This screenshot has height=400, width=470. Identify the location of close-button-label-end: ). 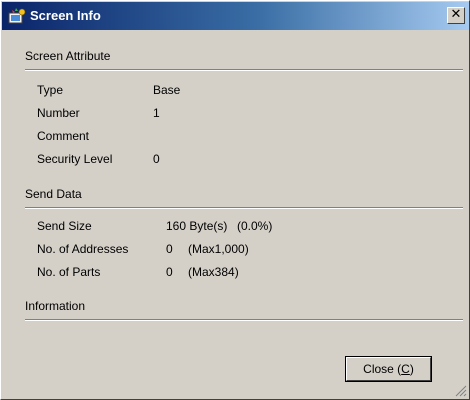
(411, 369).